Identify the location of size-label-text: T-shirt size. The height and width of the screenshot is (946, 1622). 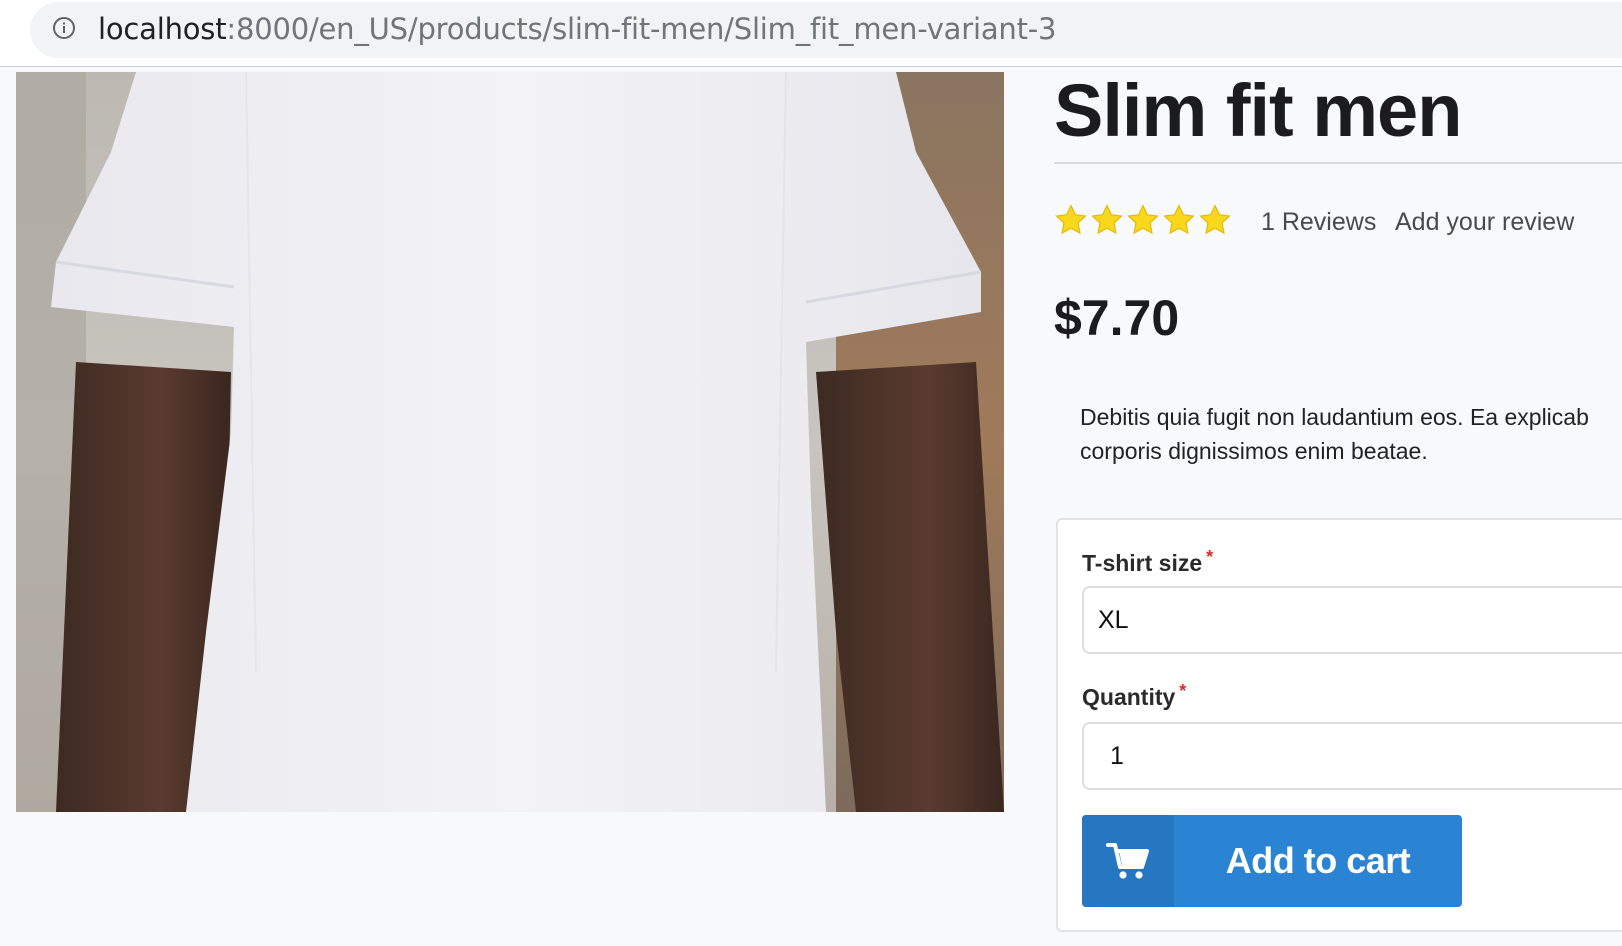
(1142, 563).